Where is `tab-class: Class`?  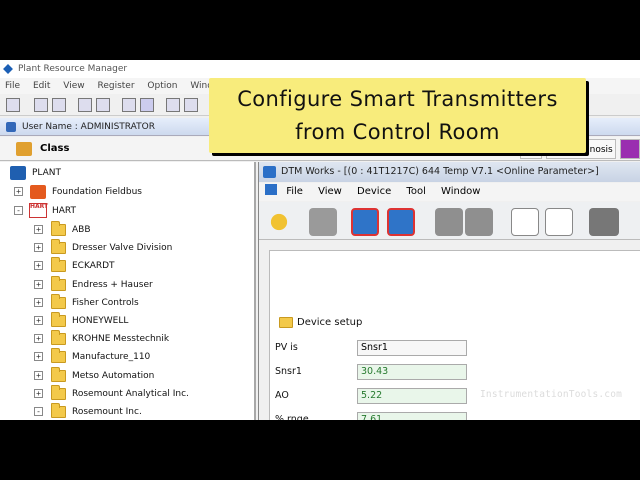 tab-class: Class is located at coordinates (39, 149).